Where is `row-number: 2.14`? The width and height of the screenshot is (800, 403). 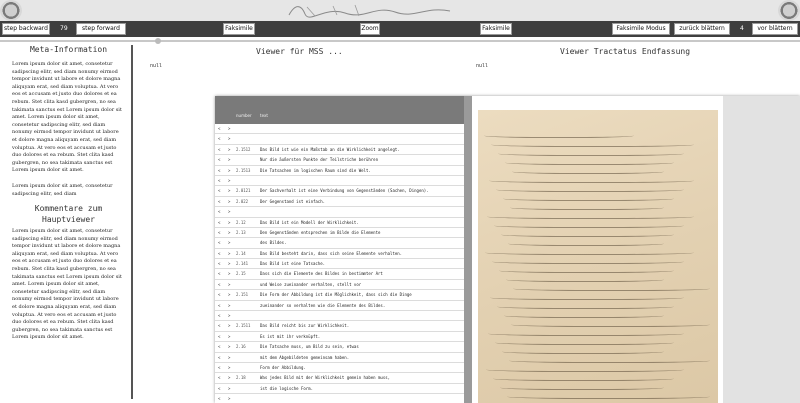
row-number: 2.14 is located at coordinates (241, 253).